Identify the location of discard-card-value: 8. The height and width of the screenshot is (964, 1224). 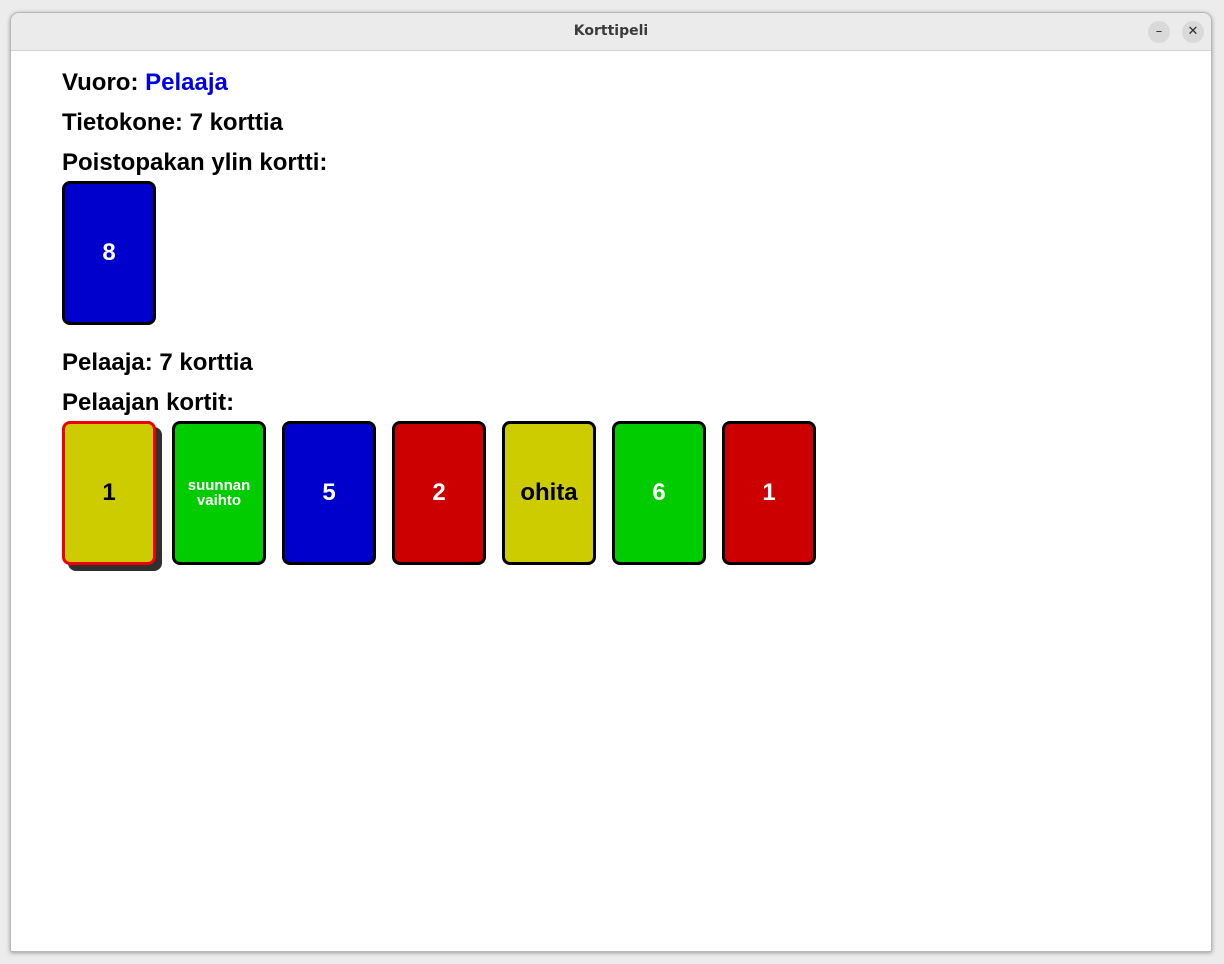
(109, 252).